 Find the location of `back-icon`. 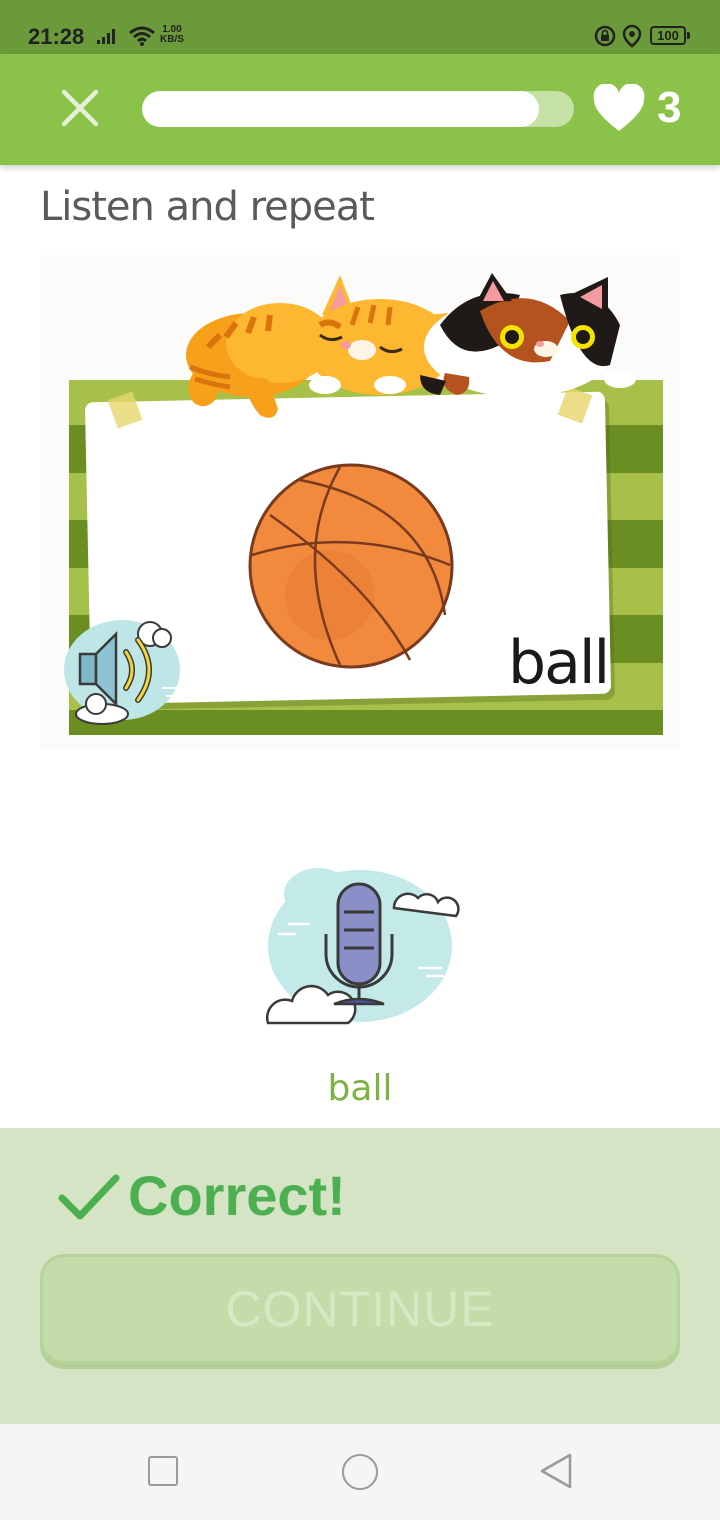

back-icon is located at coordinates (556, 1471).